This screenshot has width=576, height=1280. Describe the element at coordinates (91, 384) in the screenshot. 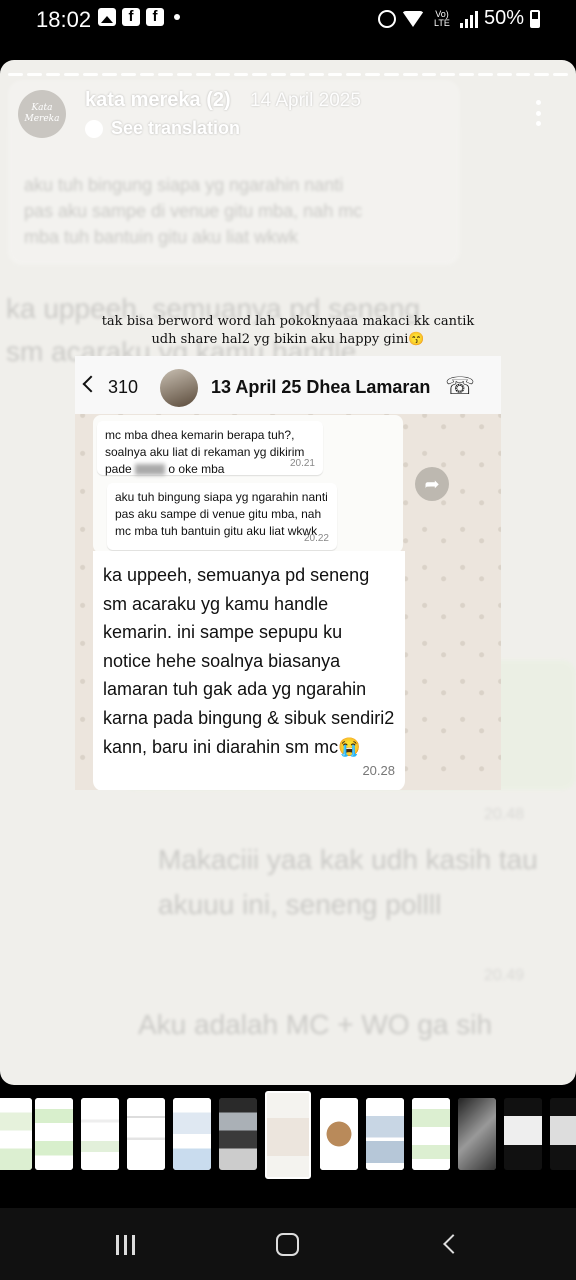

I see `back-arrow-icon` at that location.